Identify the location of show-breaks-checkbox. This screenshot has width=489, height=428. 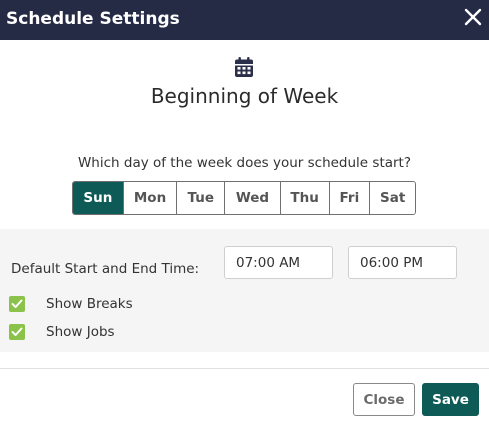
(17, 304).